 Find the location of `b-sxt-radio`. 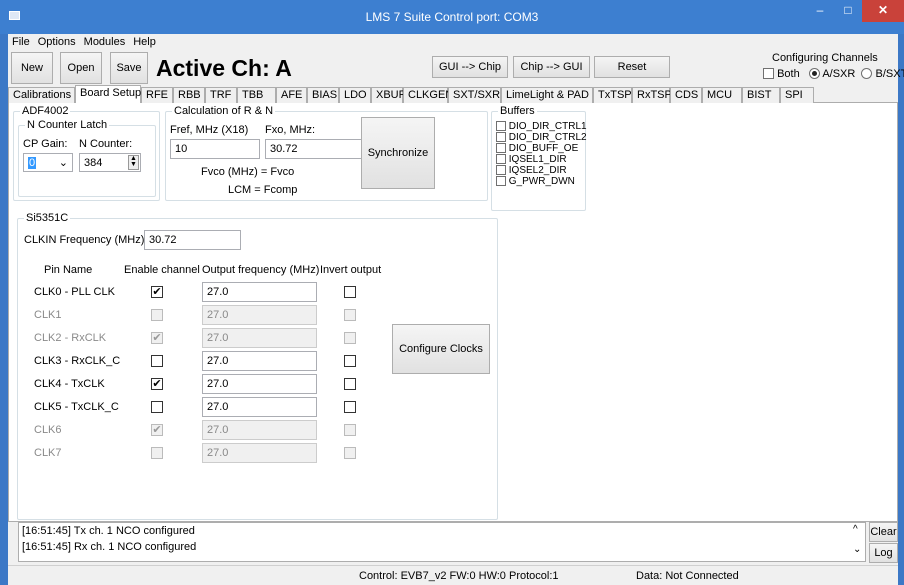

b-sxt-radio is located at coordinates (867, 73).